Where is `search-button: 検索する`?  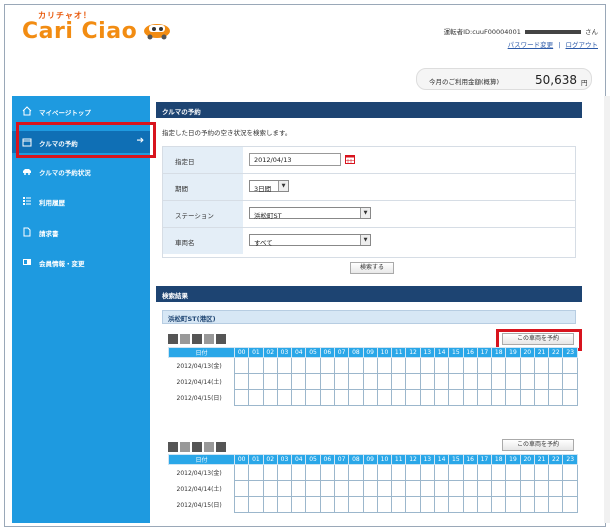
search-button: 検索する is located at coordinates (372, 268).